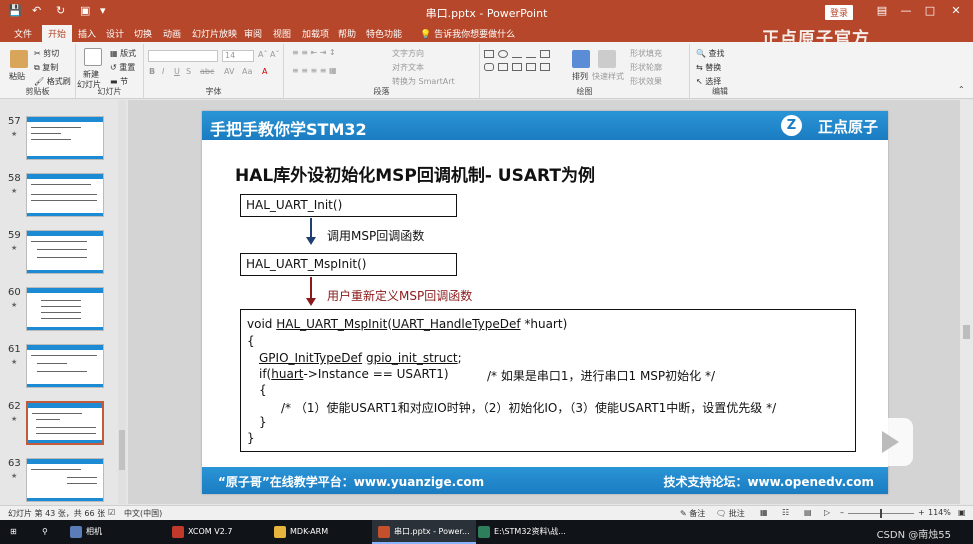 The height and width of the screenshot is (544, 973). Describe the element at coordinates (264, 71) in the screenshot. I see `font-color-icon: A` at that location.